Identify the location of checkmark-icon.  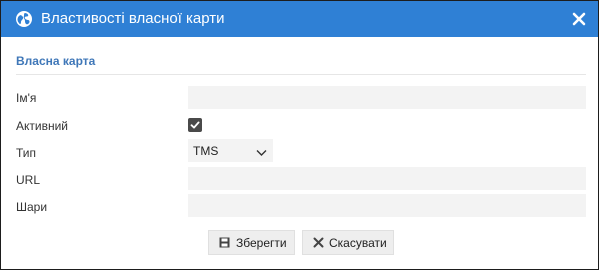
(195, 125).